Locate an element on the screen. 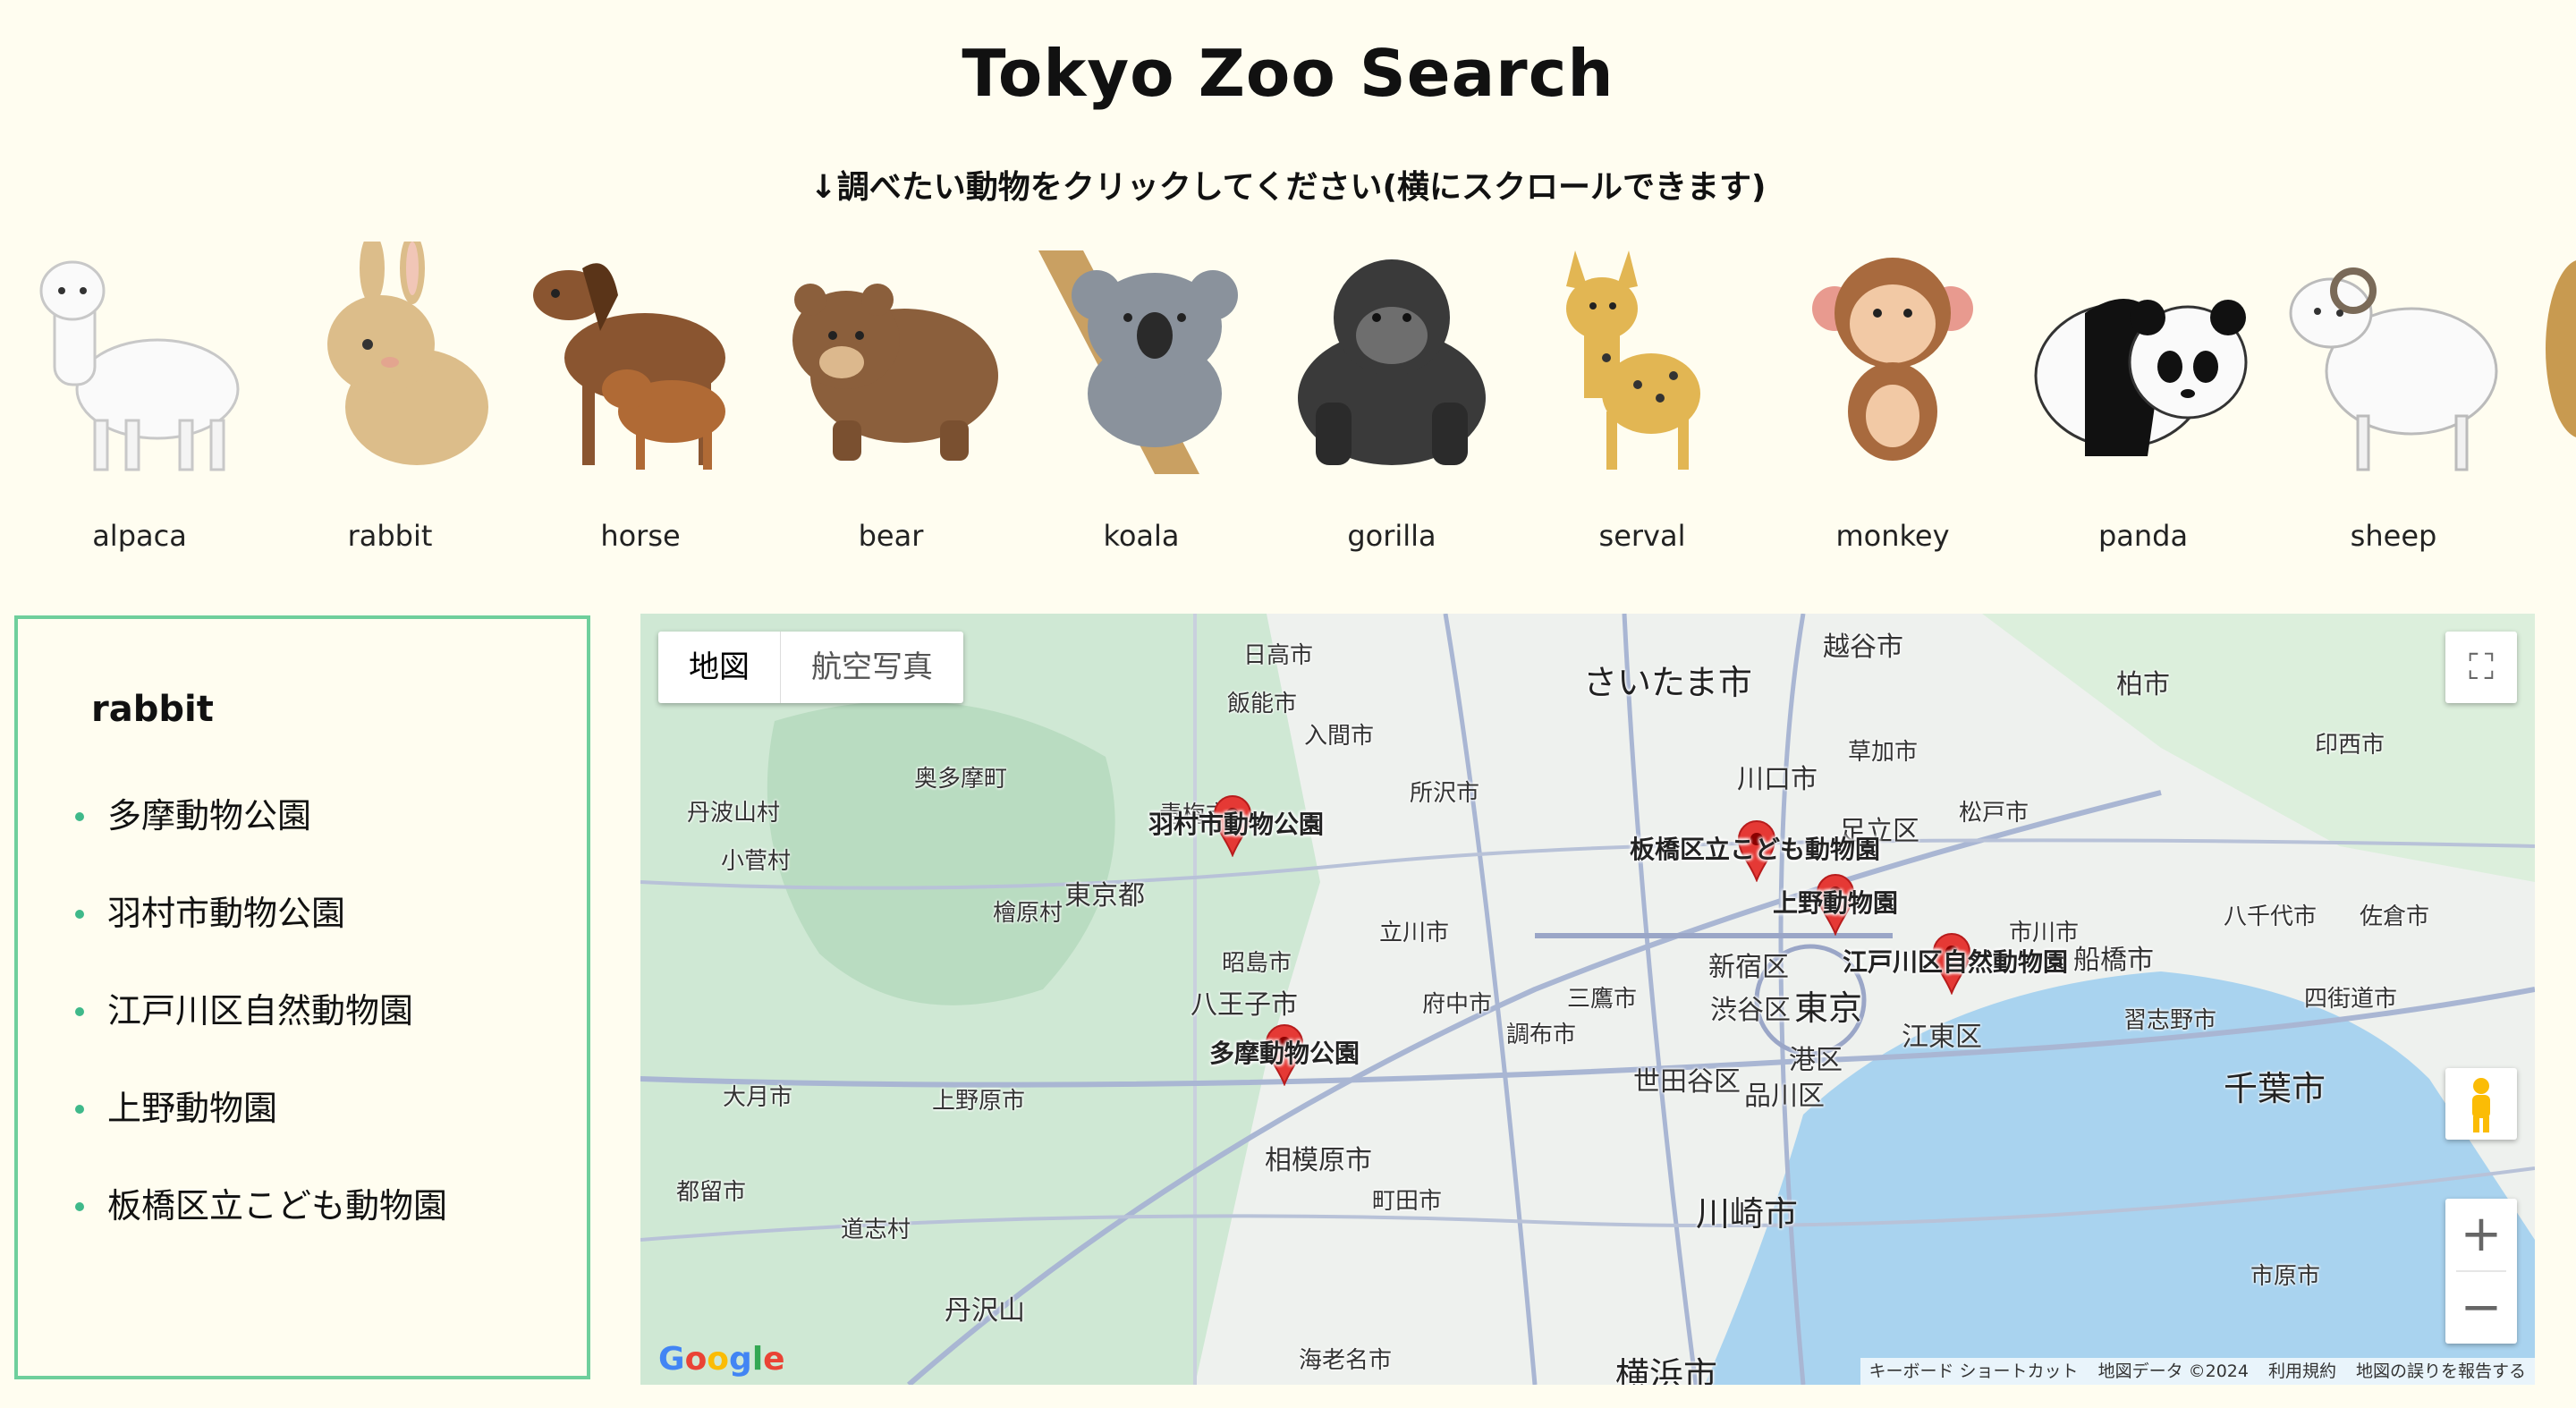 The width and height of the screenshot is (2576, 1408). map-label: 八千代市 is located at coordinates (2271, 916).